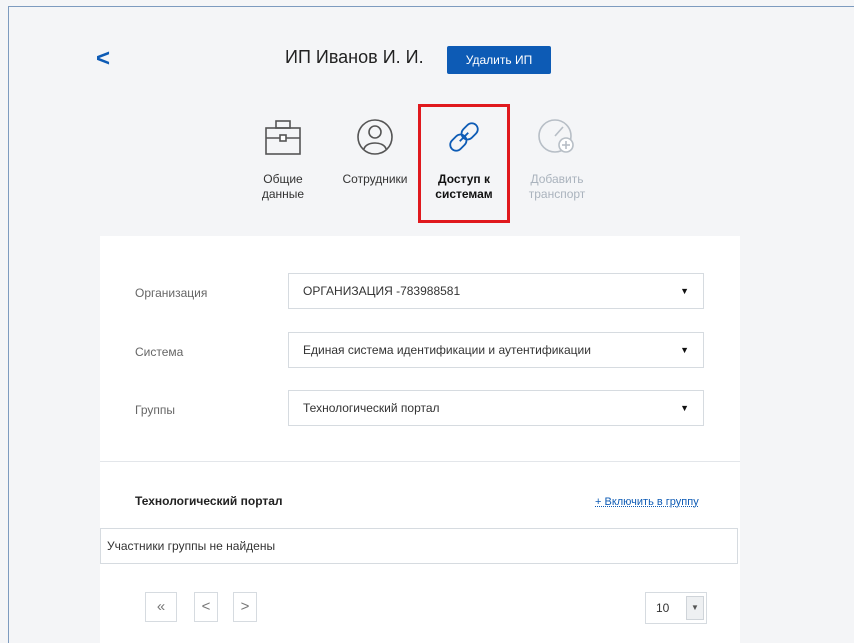  Describe the element at coordinates (496, 408) in the screenshot. I see `groups-select: Технологический портал ▼` at that location.